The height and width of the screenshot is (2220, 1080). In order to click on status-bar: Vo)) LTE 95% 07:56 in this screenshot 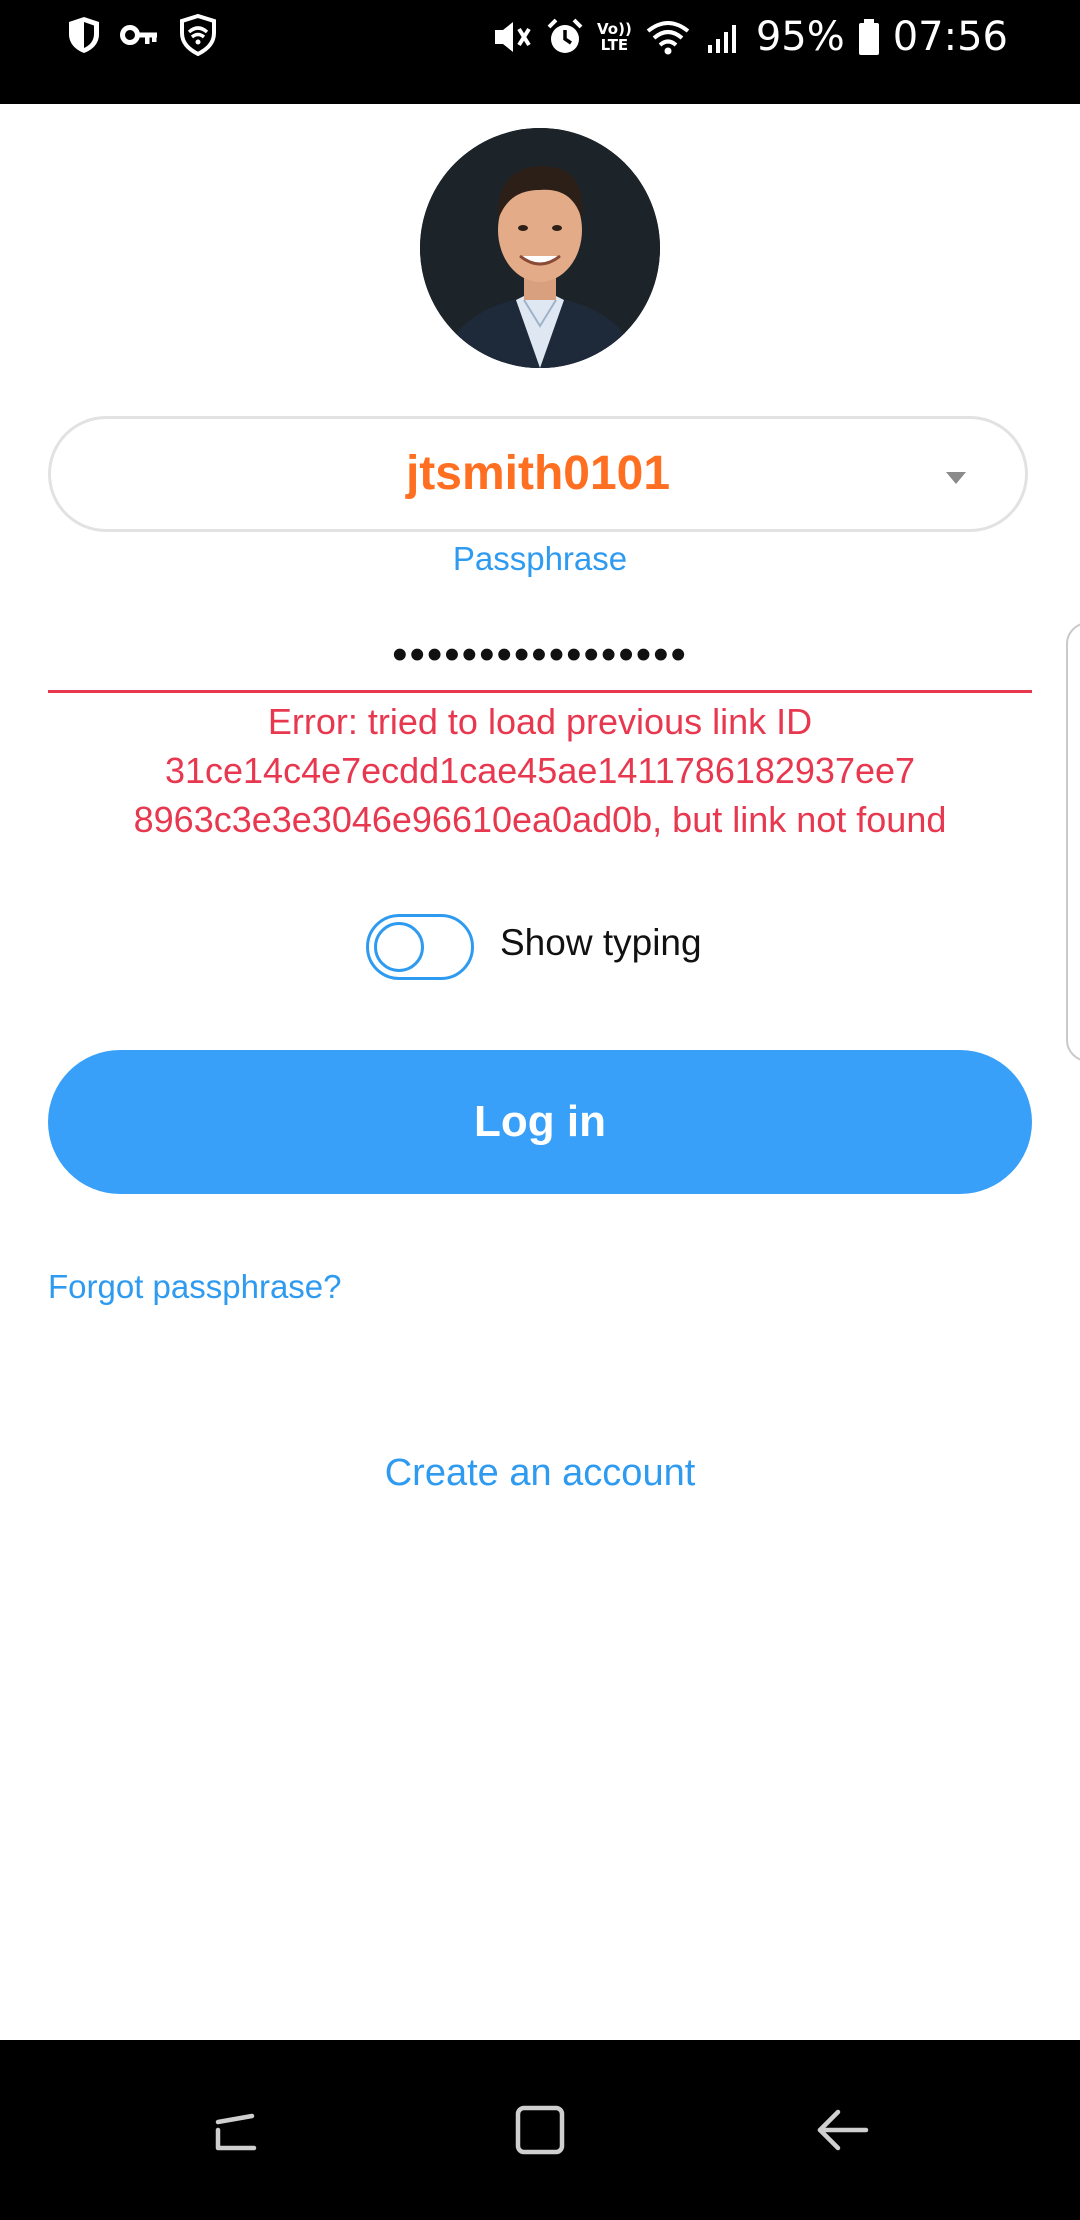, I will do `click(540, 52)`.